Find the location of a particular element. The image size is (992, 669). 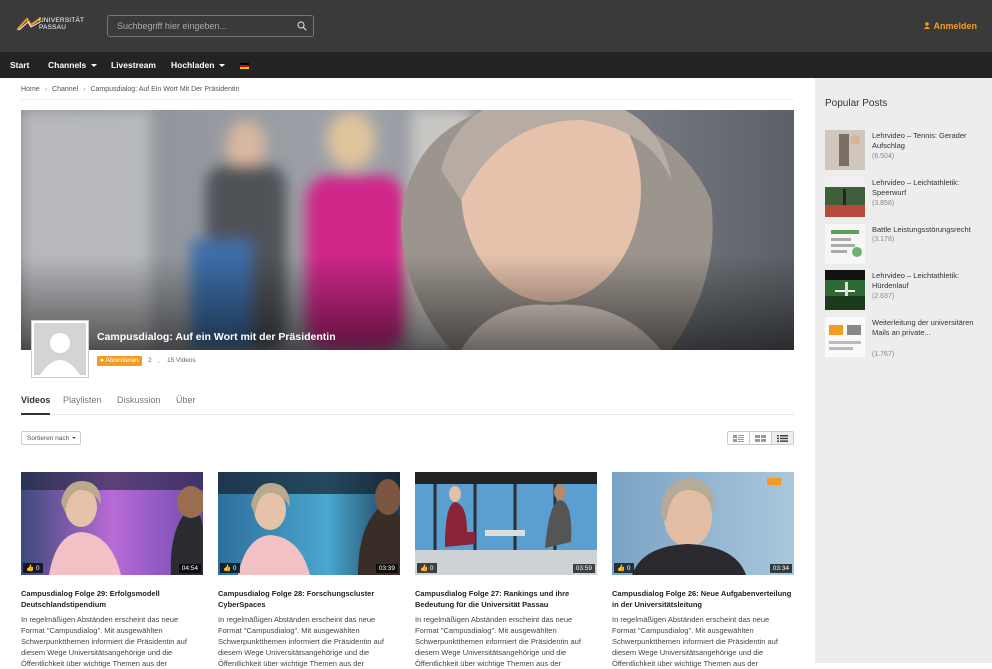

video-thumbnail: 👍 0 03:39 is located at coordinates (309, 523).